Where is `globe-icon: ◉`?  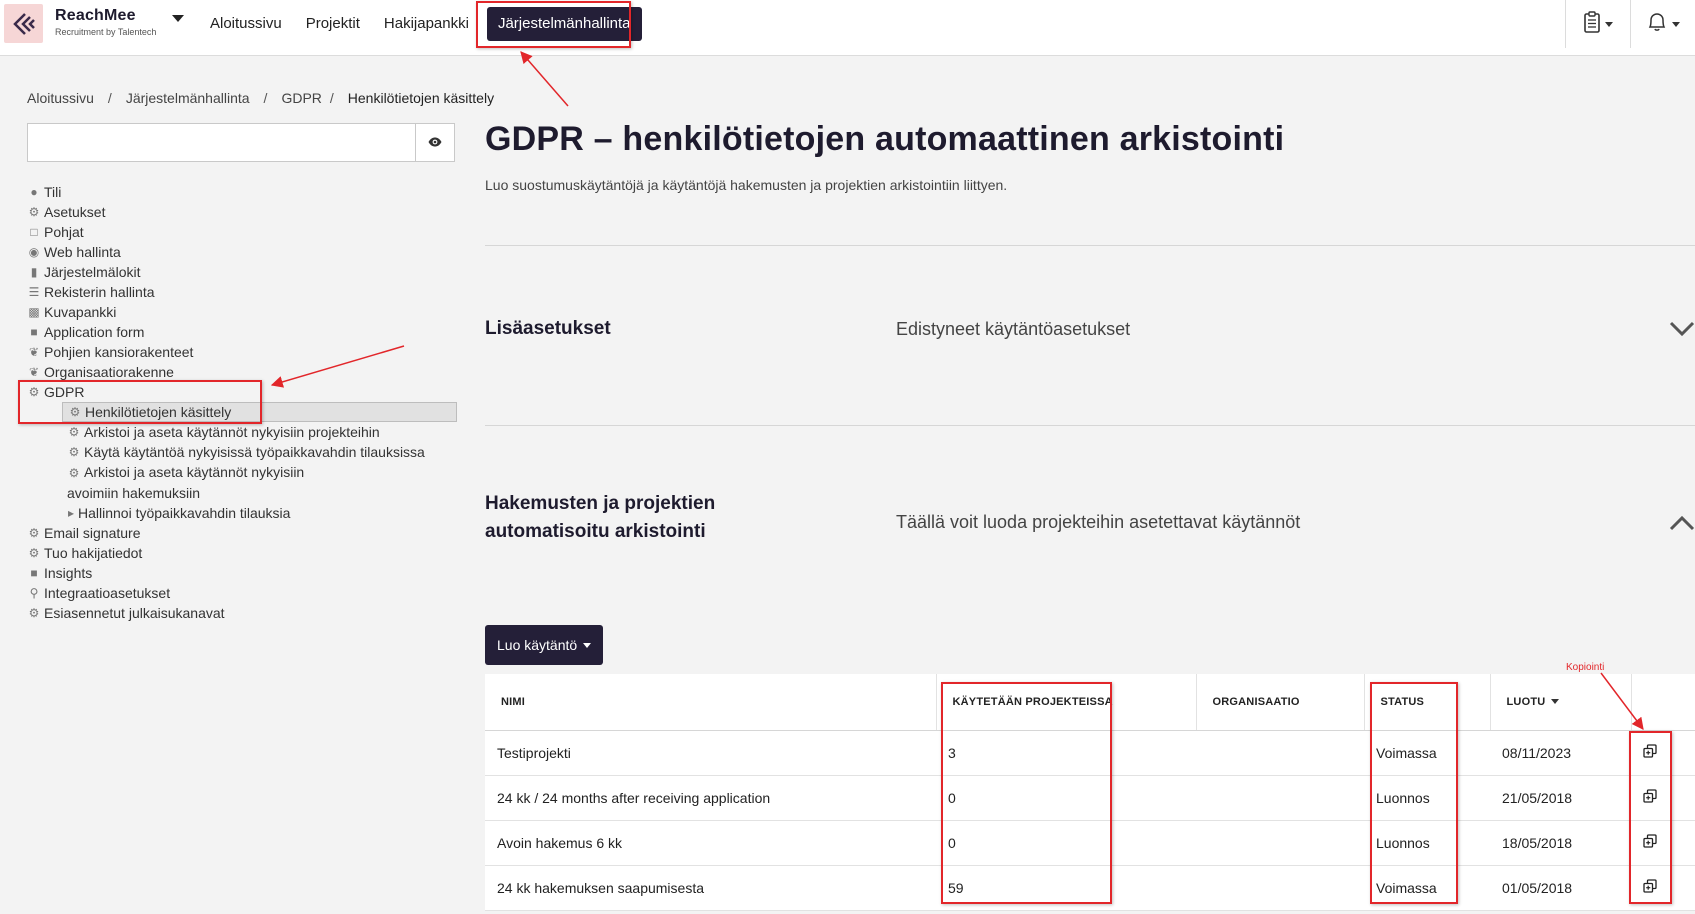
globe-icon: ◉ is located at coordinates (34, 252).